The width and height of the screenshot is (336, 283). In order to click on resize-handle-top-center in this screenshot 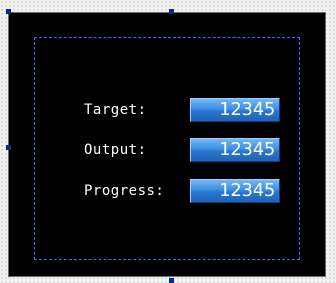, I will do `click(171, 11)`.